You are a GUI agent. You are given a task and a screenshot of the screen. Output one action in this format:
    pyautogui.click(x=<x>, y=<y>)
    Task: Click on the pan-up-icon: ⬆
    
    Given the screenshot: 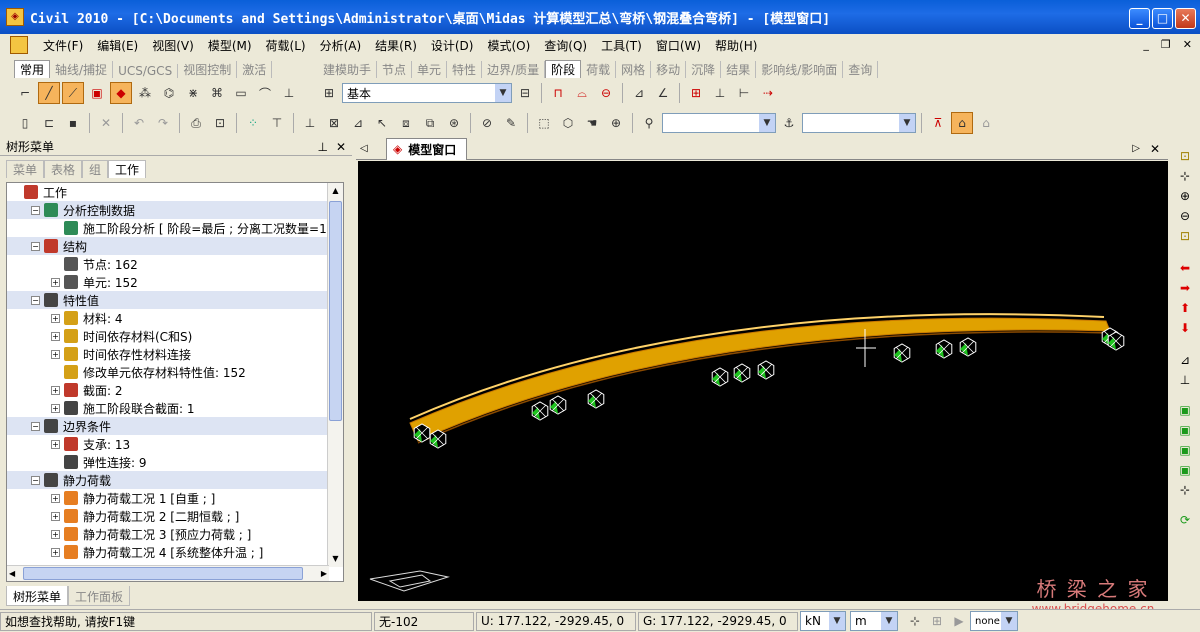 What is the action you would take?
    pyautogui.click(x=1185, y=308)
    